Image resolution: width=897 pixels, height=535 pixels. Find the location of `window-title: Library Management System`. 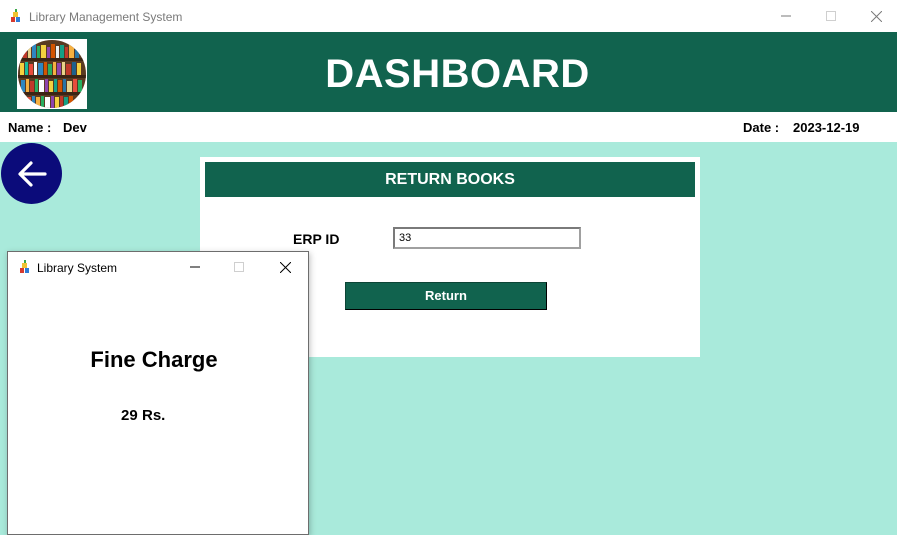

window-title: Library Management System is located at coordinates (106, 17).